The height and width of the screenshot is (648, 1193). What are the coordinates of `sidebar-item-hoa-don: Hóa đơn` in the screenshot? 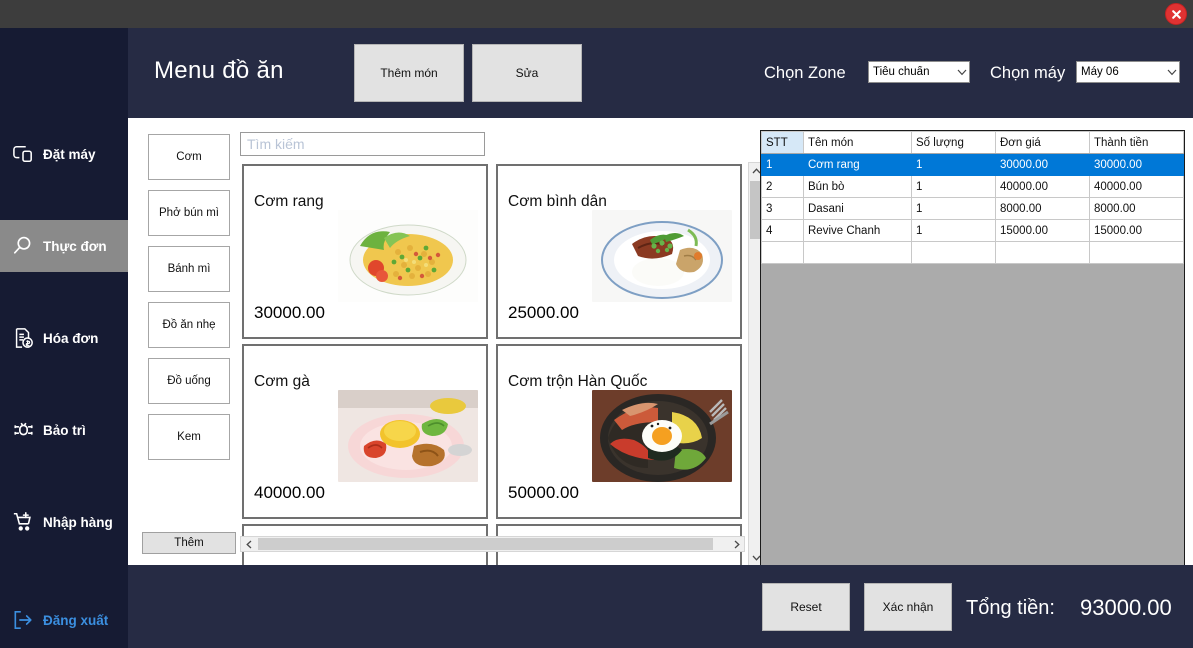 It's located at (64, 338).